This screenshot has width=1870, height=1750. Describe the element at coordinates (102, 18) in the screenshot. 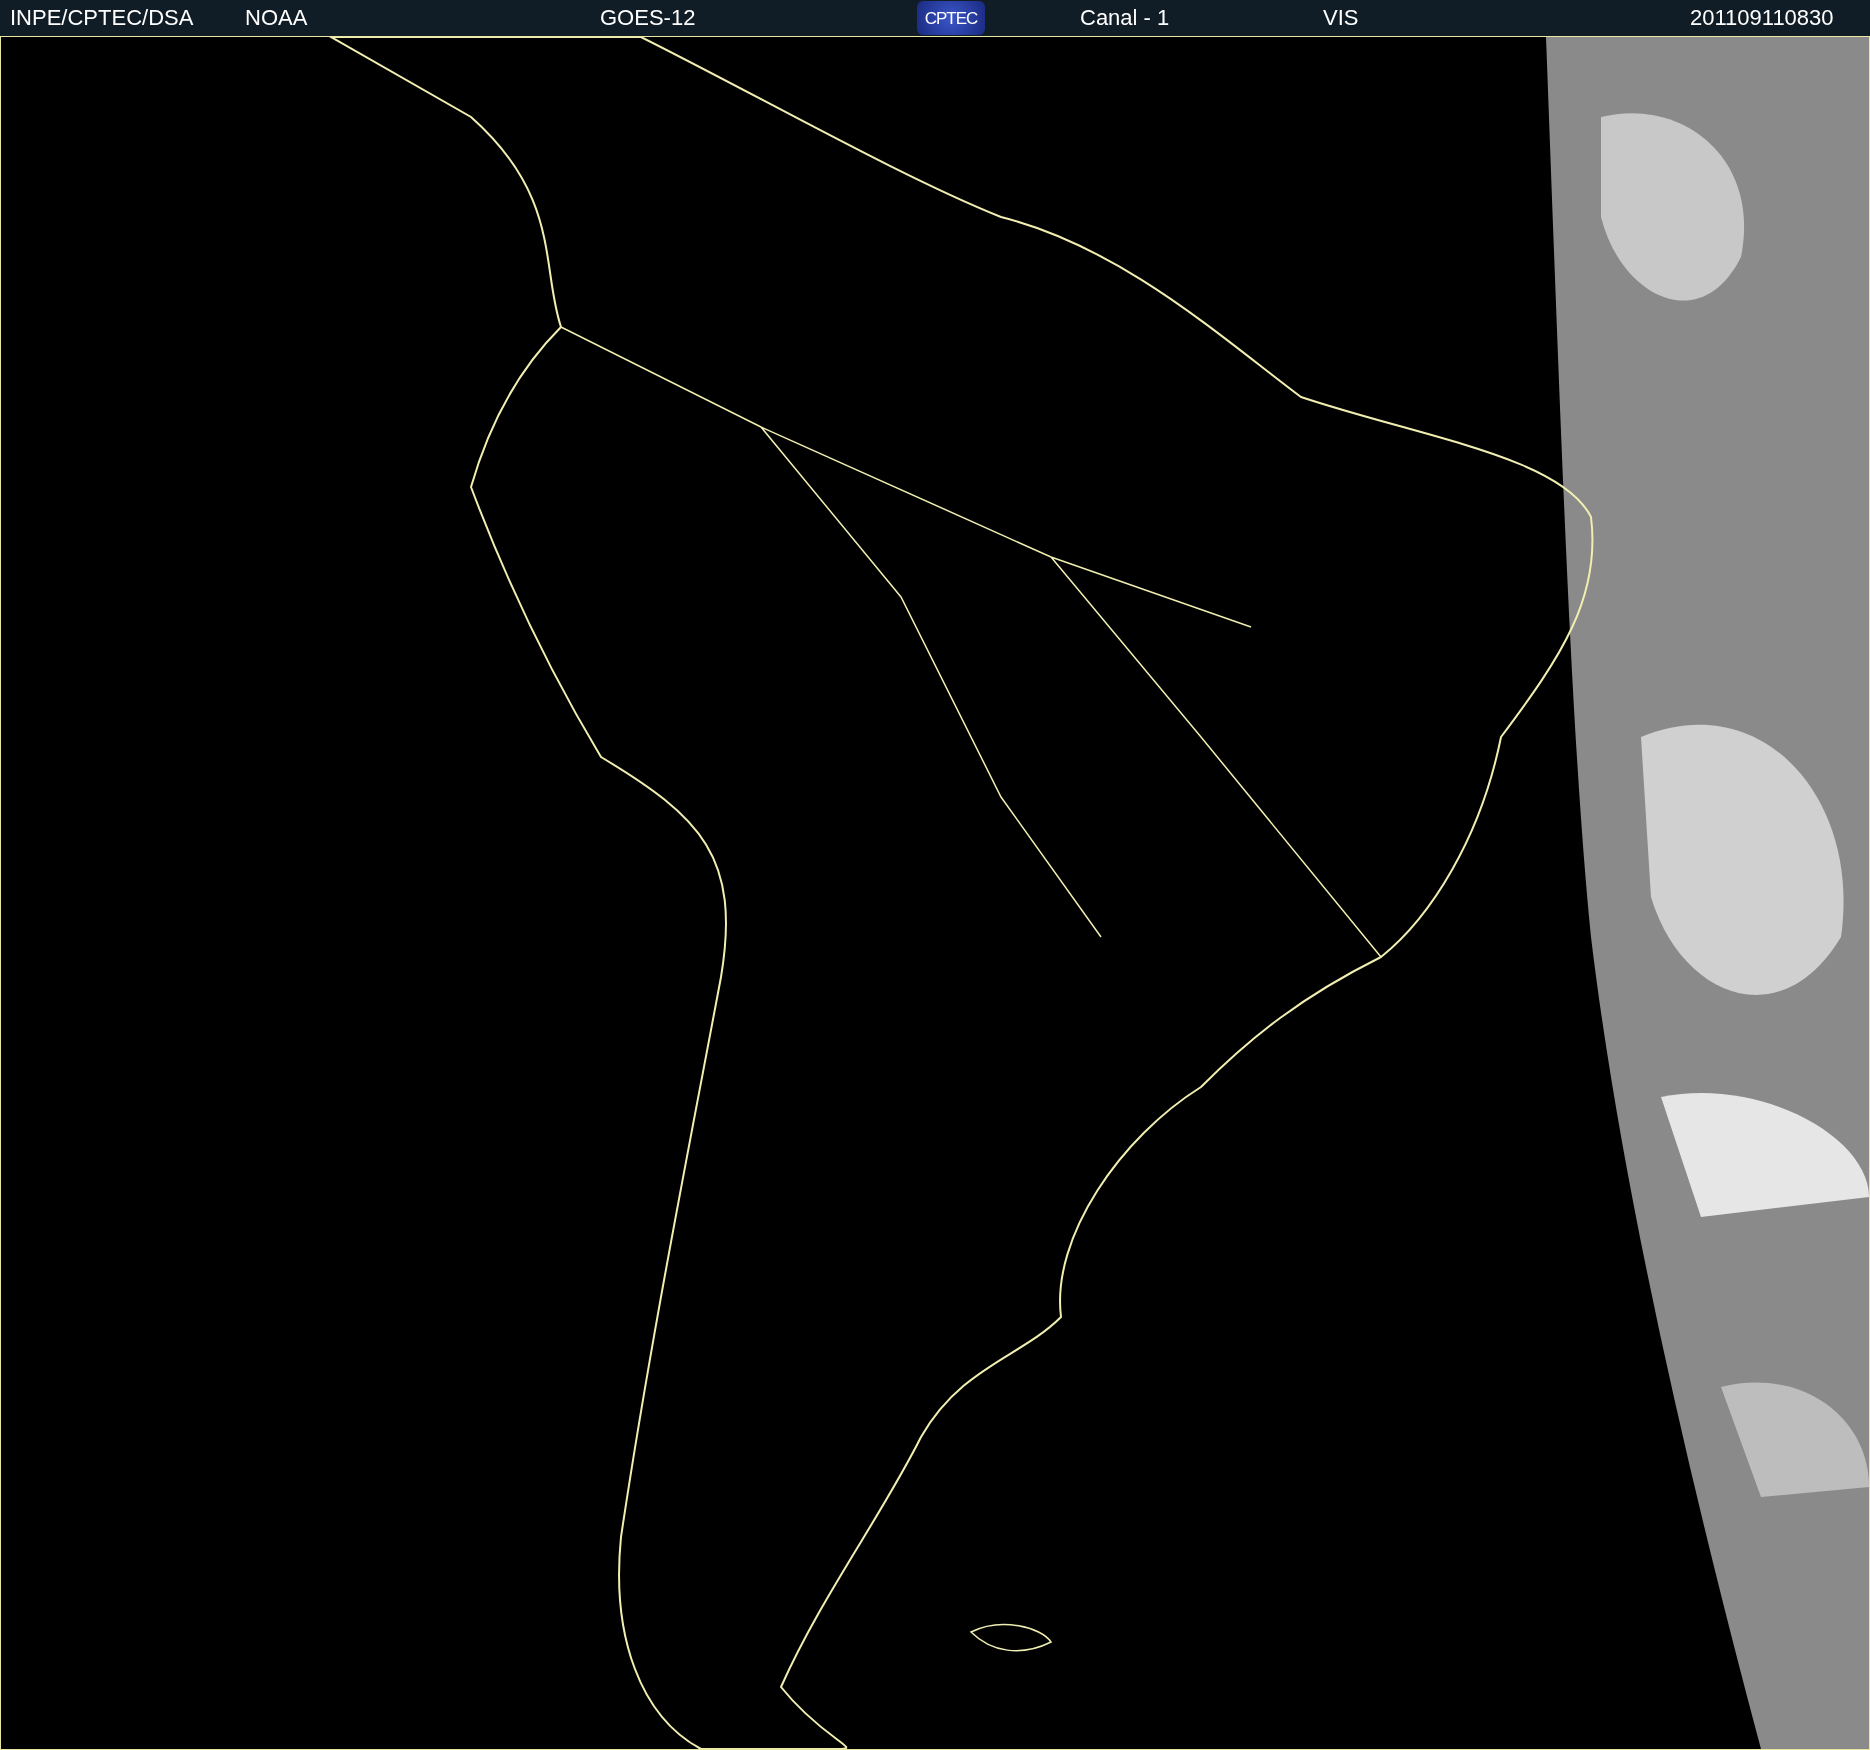

I see `source-label: INPE/CPTEC/DSA` at that location.